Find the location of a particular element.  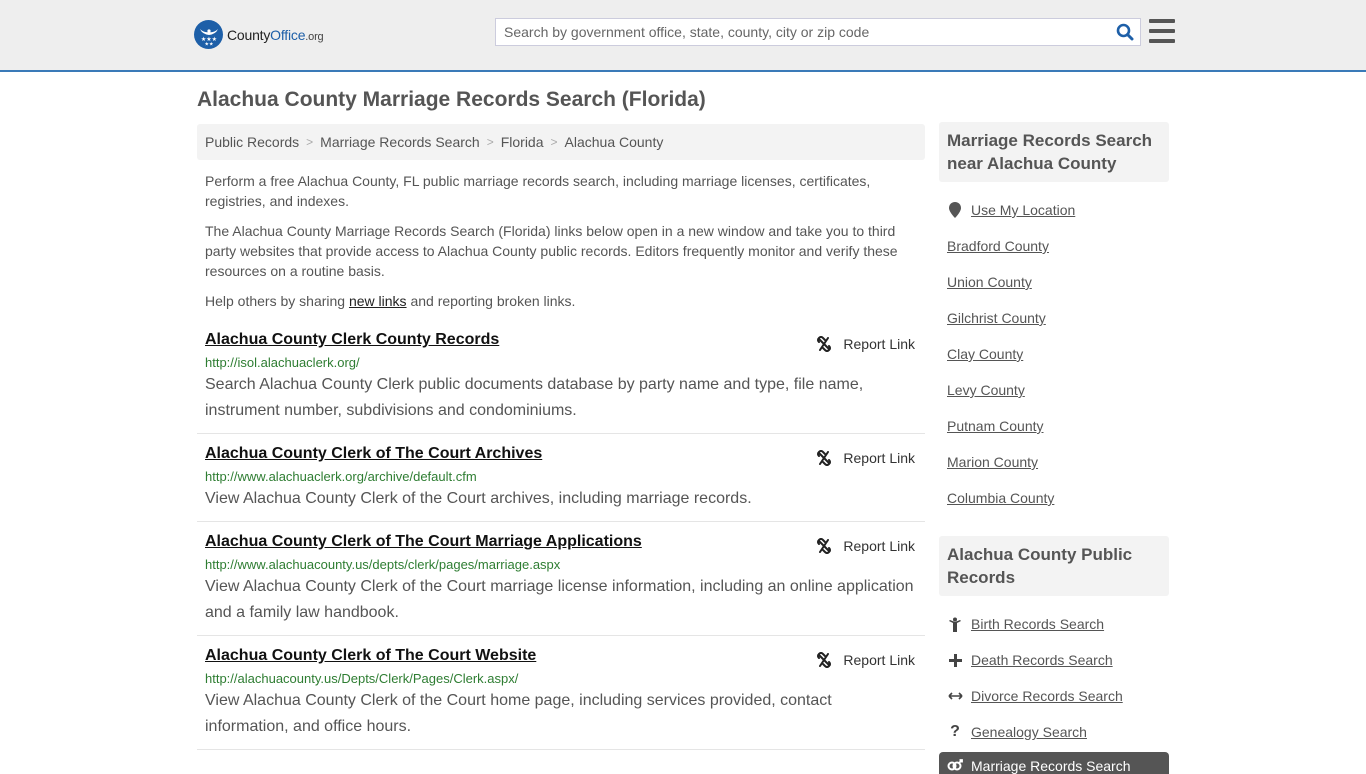

search-bar is located at coordinates (818, 32).